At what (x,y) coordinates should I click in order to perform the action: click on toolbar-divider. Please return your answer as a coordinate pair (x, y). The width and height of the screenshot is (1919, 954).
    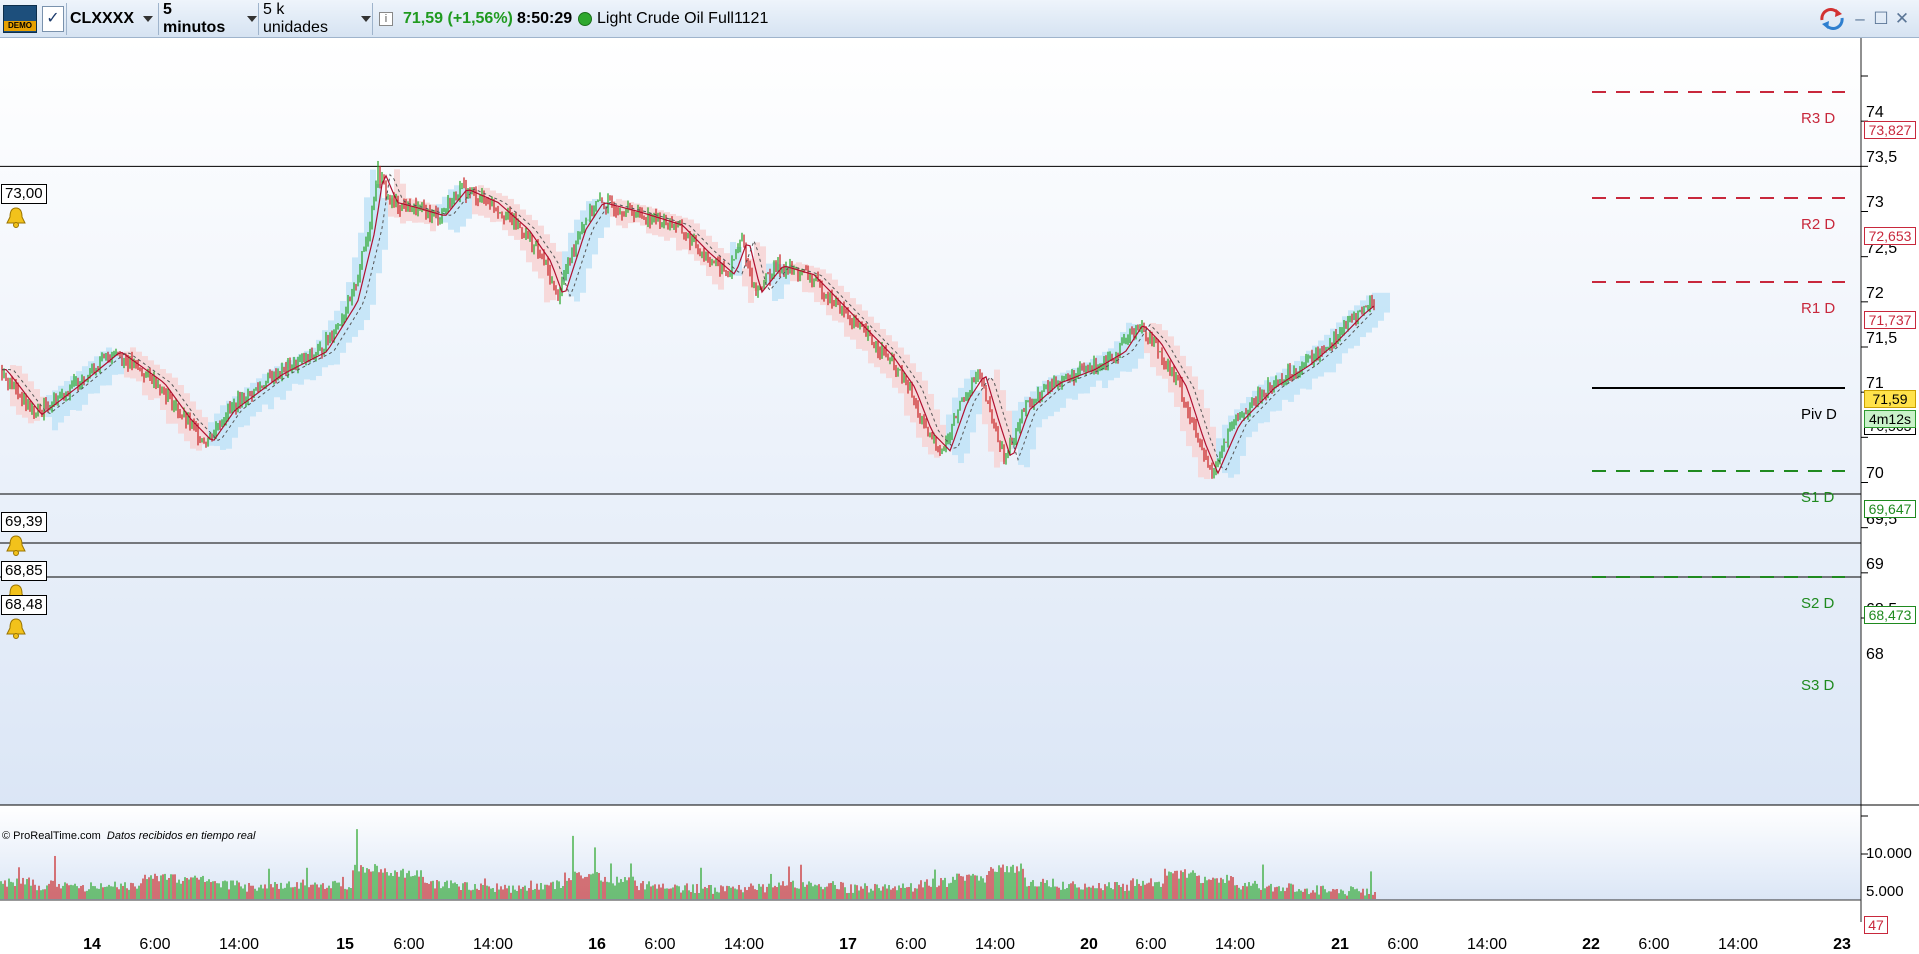
    Looking at the image, I should click on (158, 19).